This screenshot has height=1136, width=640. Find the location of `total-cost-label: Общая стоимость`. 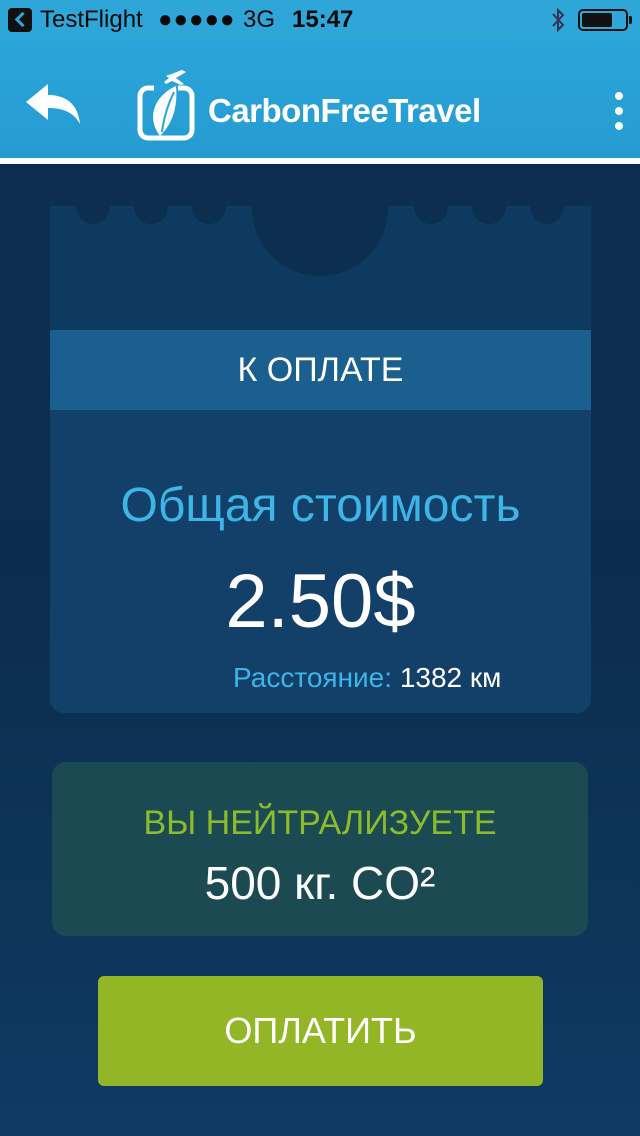

total-cost-label: Общая стоимость is located at coordinates (320, 505).